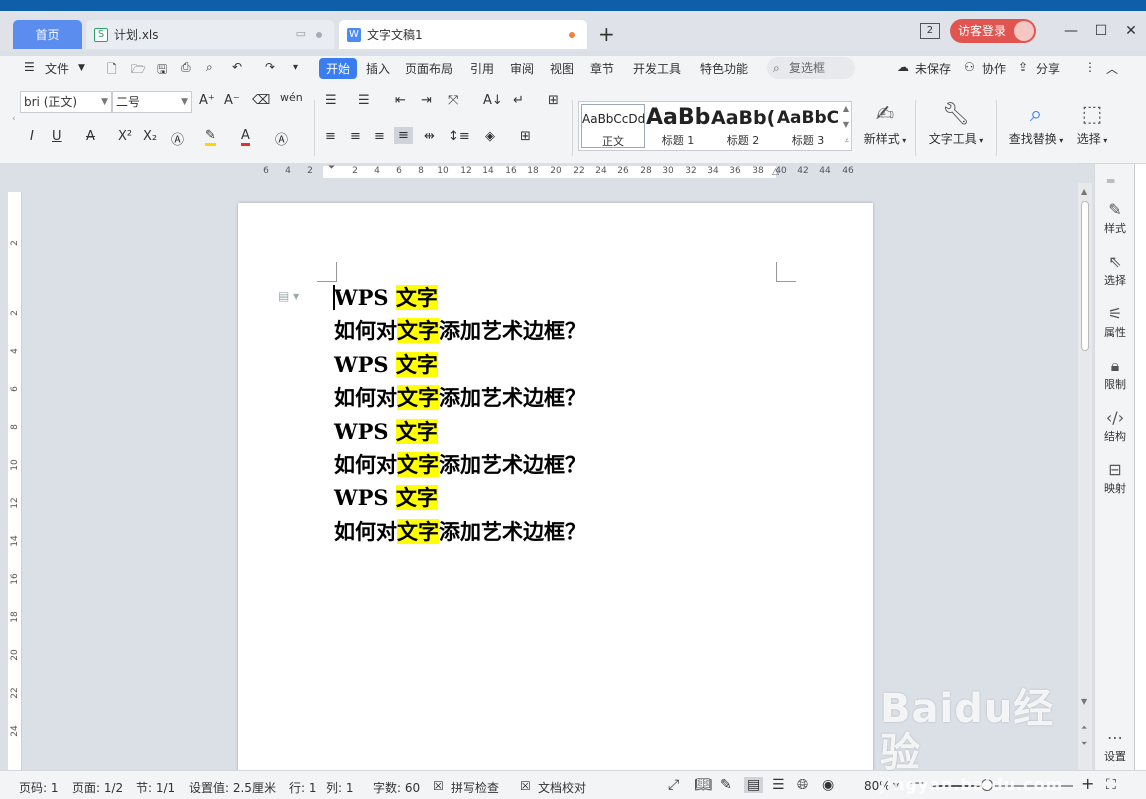 The width and height of the screenshot is (1146, 799). Describe the element at coordinates (340, 787) in the screenshot. I see `status-col: 列: 1` at that location.